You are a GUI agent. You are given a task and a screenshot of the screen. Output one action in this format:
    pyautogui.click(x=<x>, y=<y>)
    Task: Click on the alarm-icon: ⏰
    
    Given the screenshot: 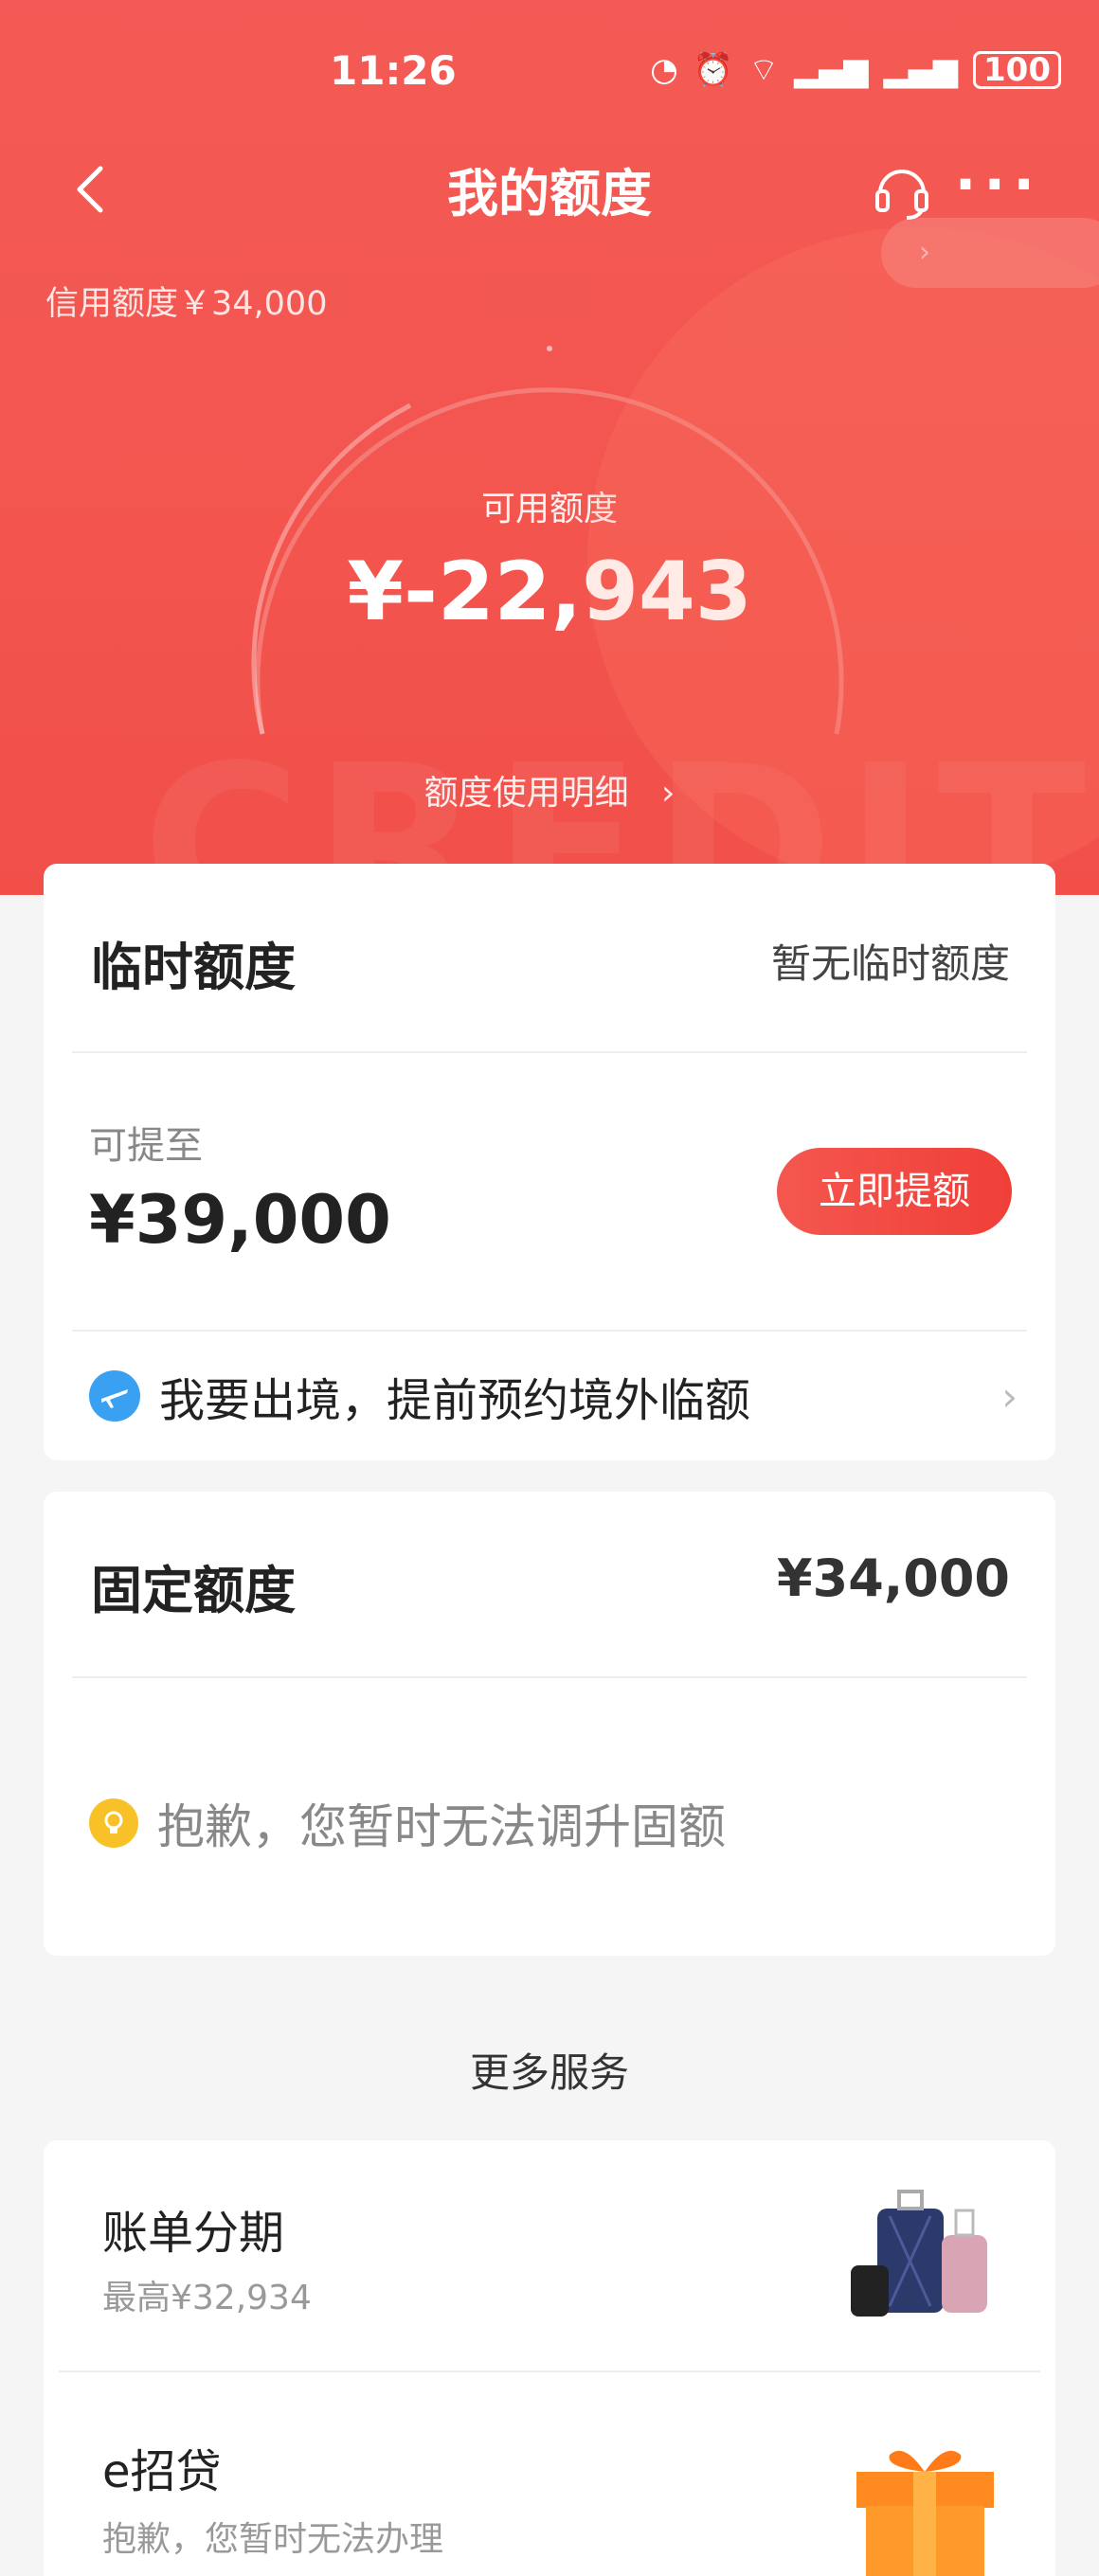 What is the action you would take?
    pyautogui.click(x=714, y=69)
    